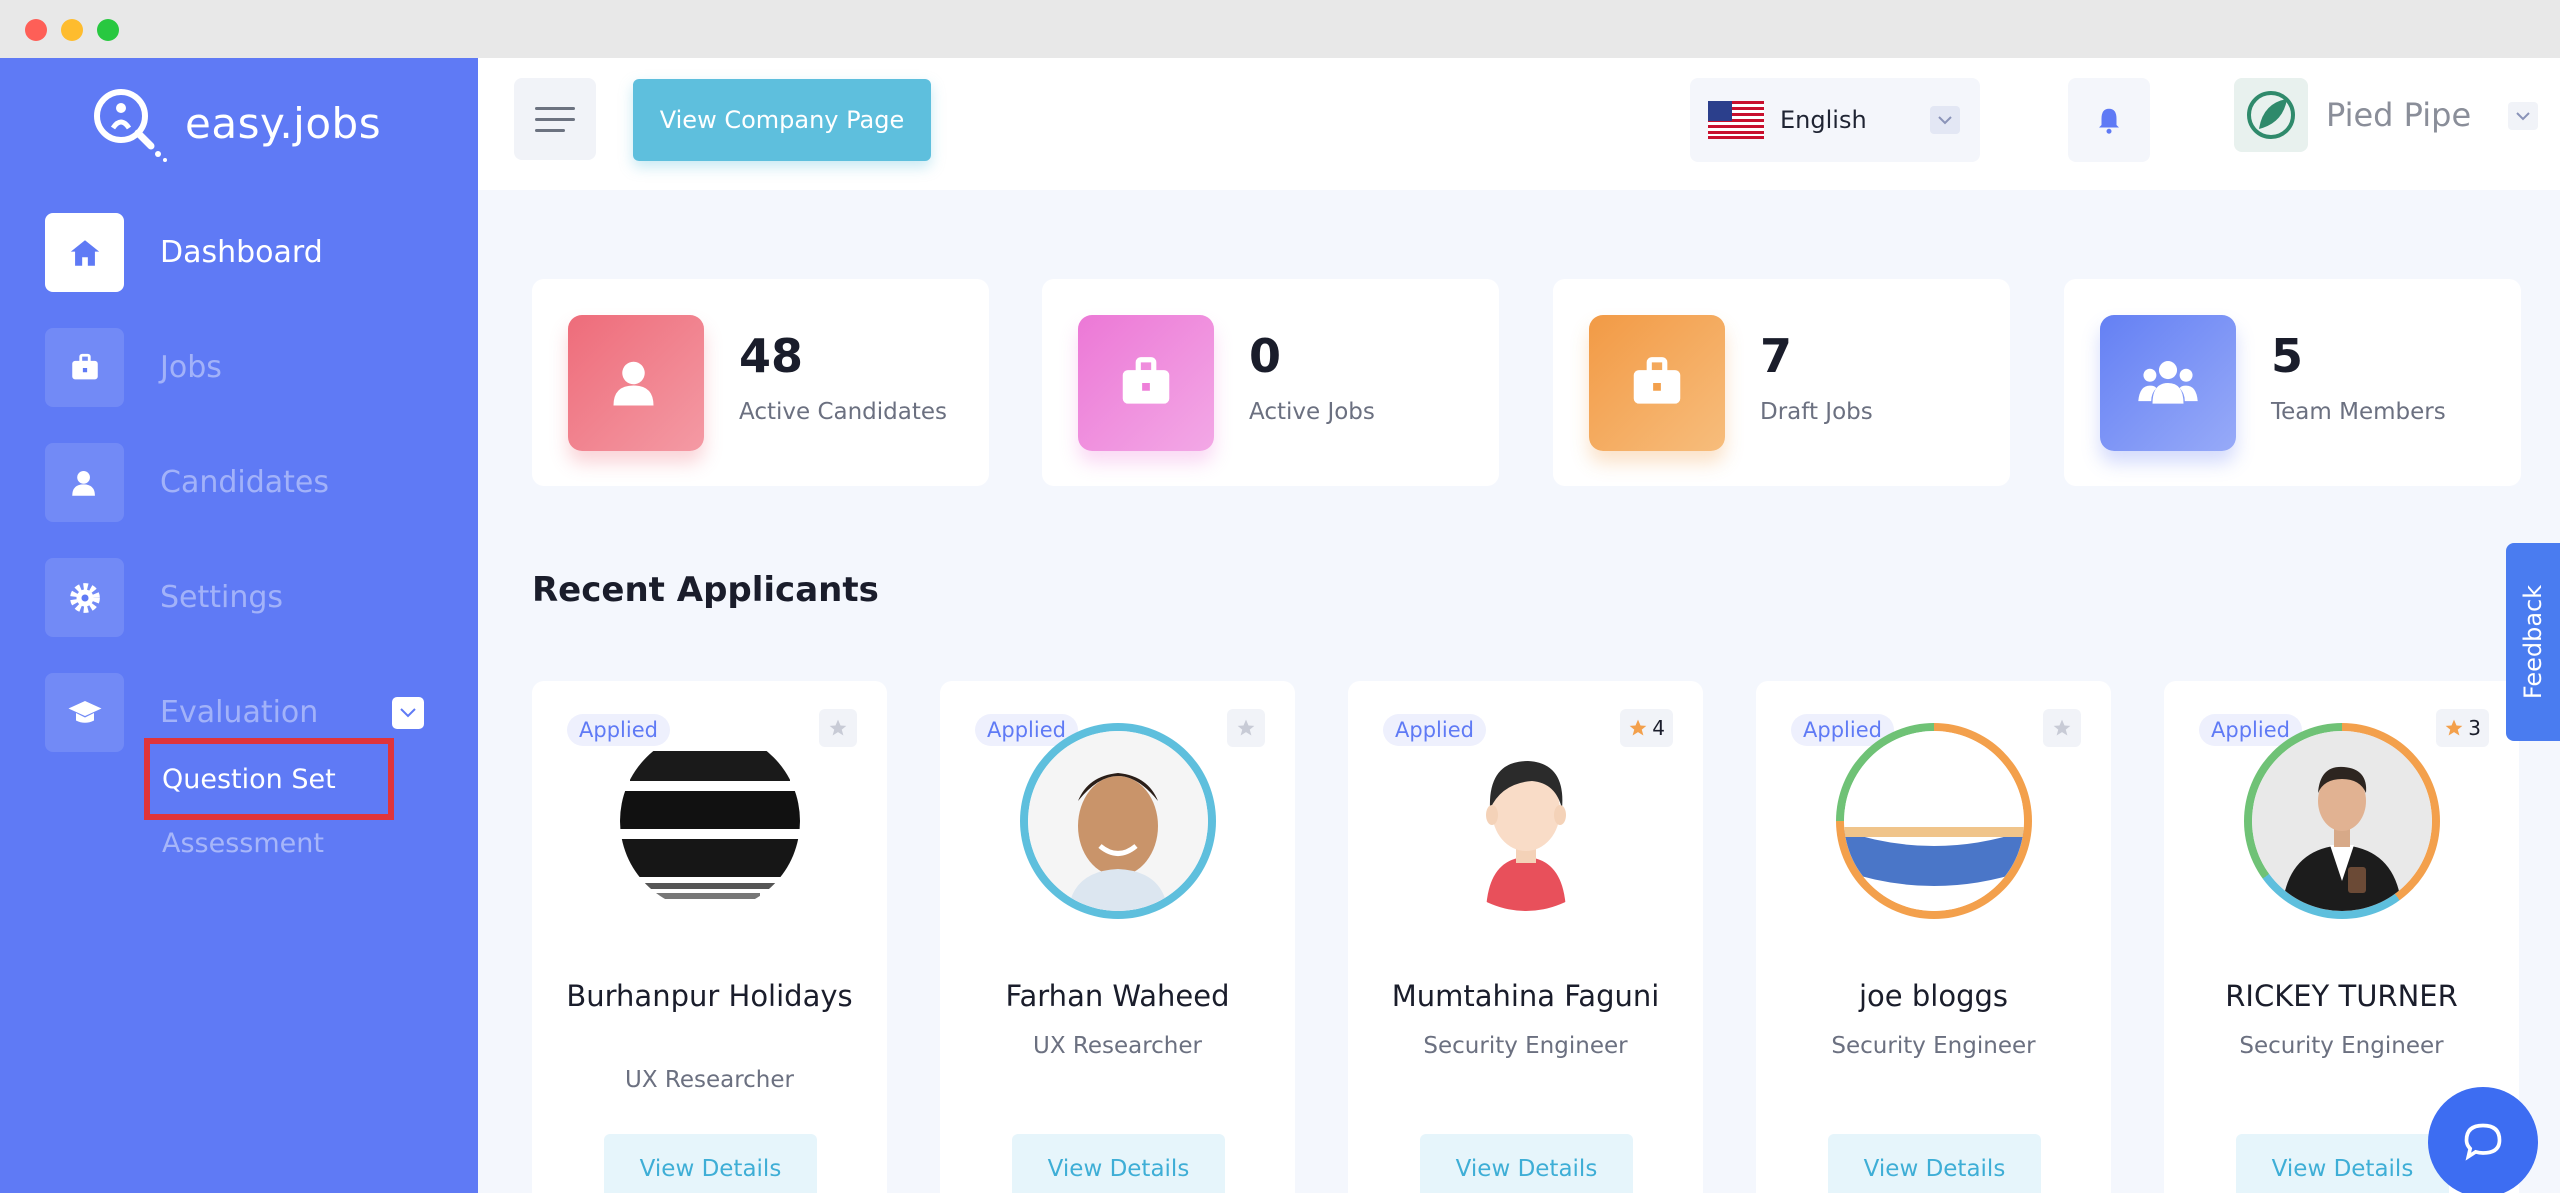 The image size is (2560, 1193). Describe the element at coordinates (1658, 728) in the screenshot. I see `rating-value: 4` at that location.